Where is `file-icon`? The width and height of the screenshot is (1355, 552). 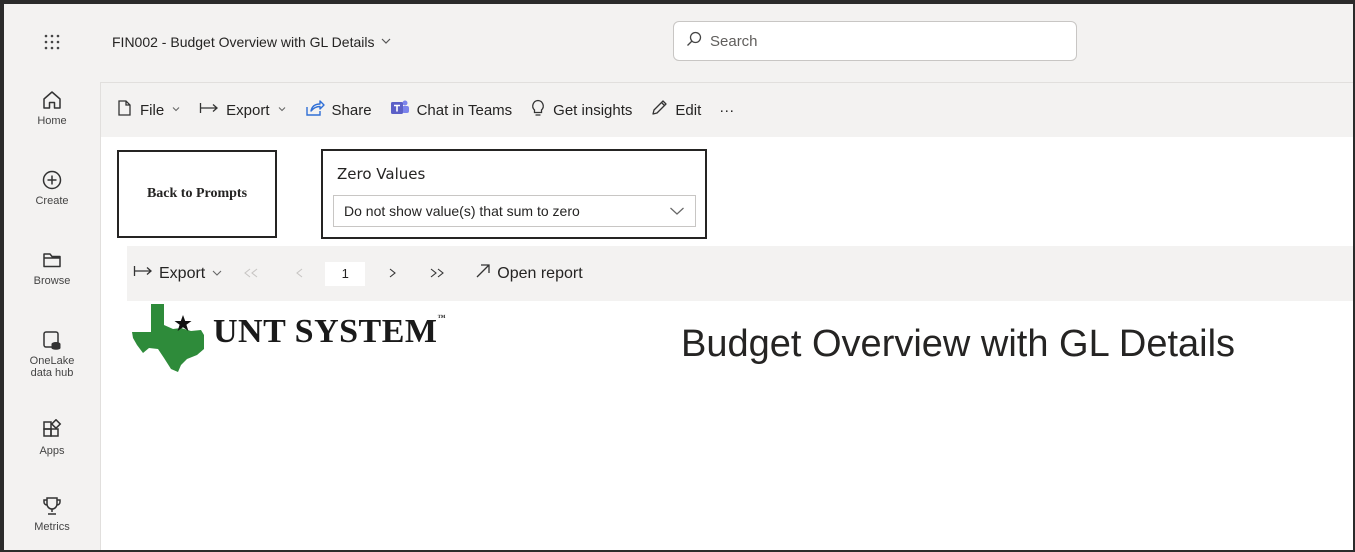
file-icon is located at coordinates (124, 110).